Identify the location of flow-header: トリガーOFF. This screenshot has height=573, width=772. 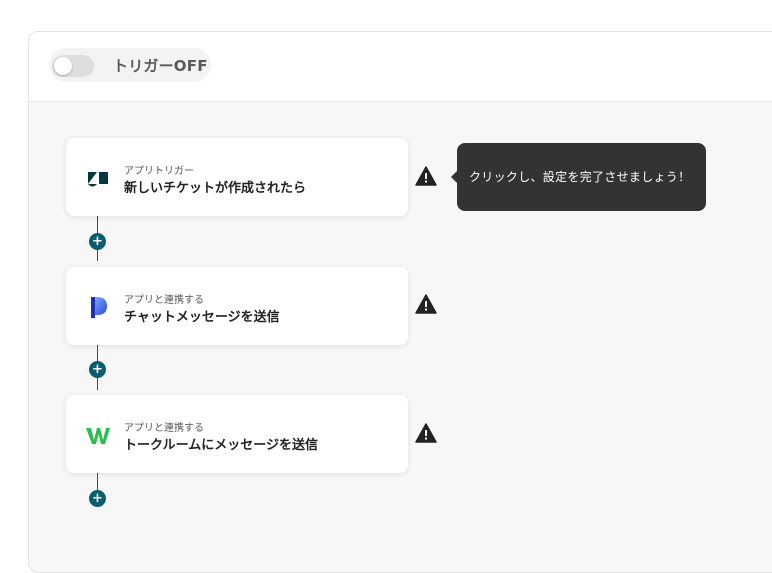
(400, 67).